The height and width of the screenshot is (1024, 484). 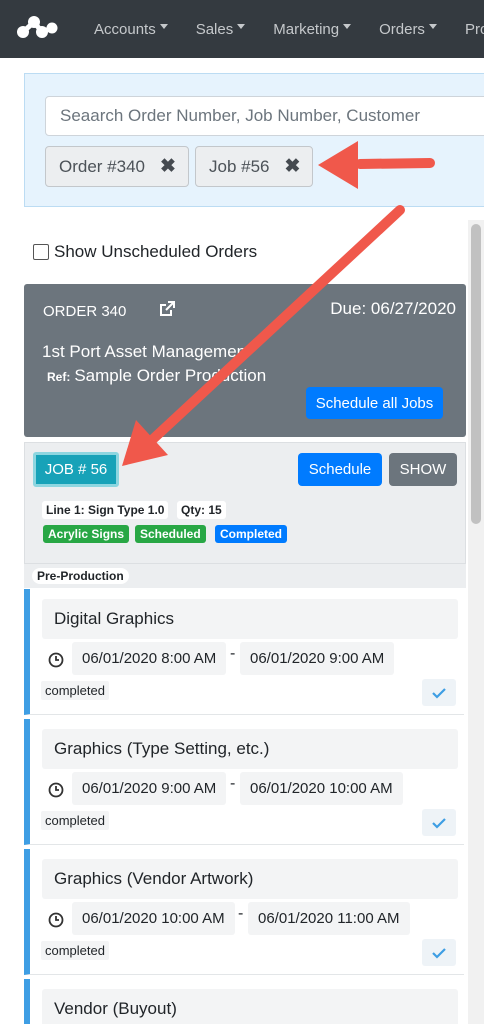 I want to click on chip-label: Job #56, so click(x=239, y=166).